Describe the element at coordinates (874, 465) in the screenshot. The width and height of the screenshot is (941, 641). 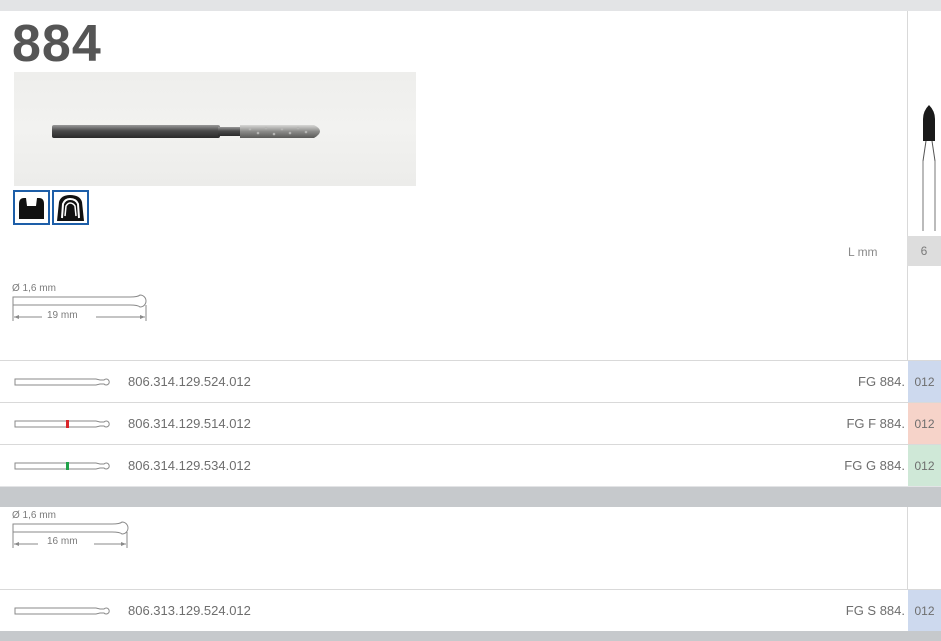
I see `fg-designation: FG G 884.` at that location.